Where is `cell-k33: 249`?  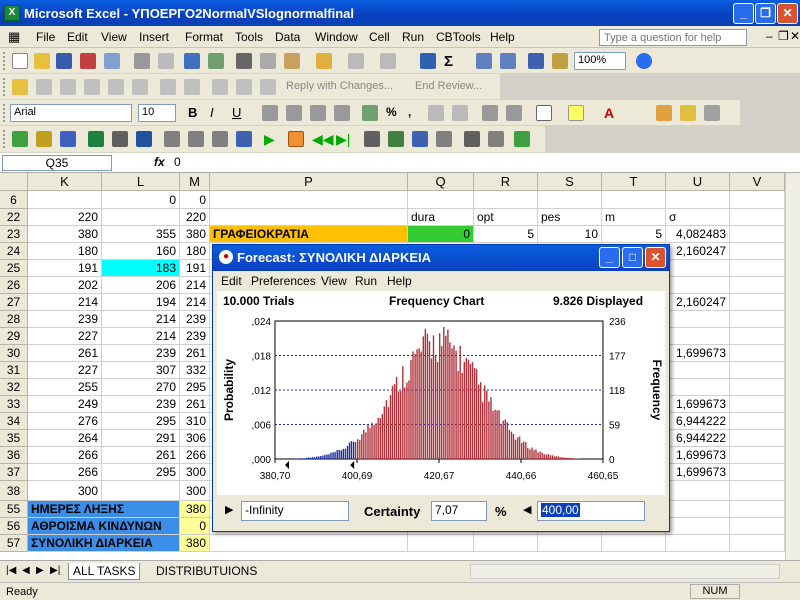
cell-k33: 249 is located at coordinates (65, 404).